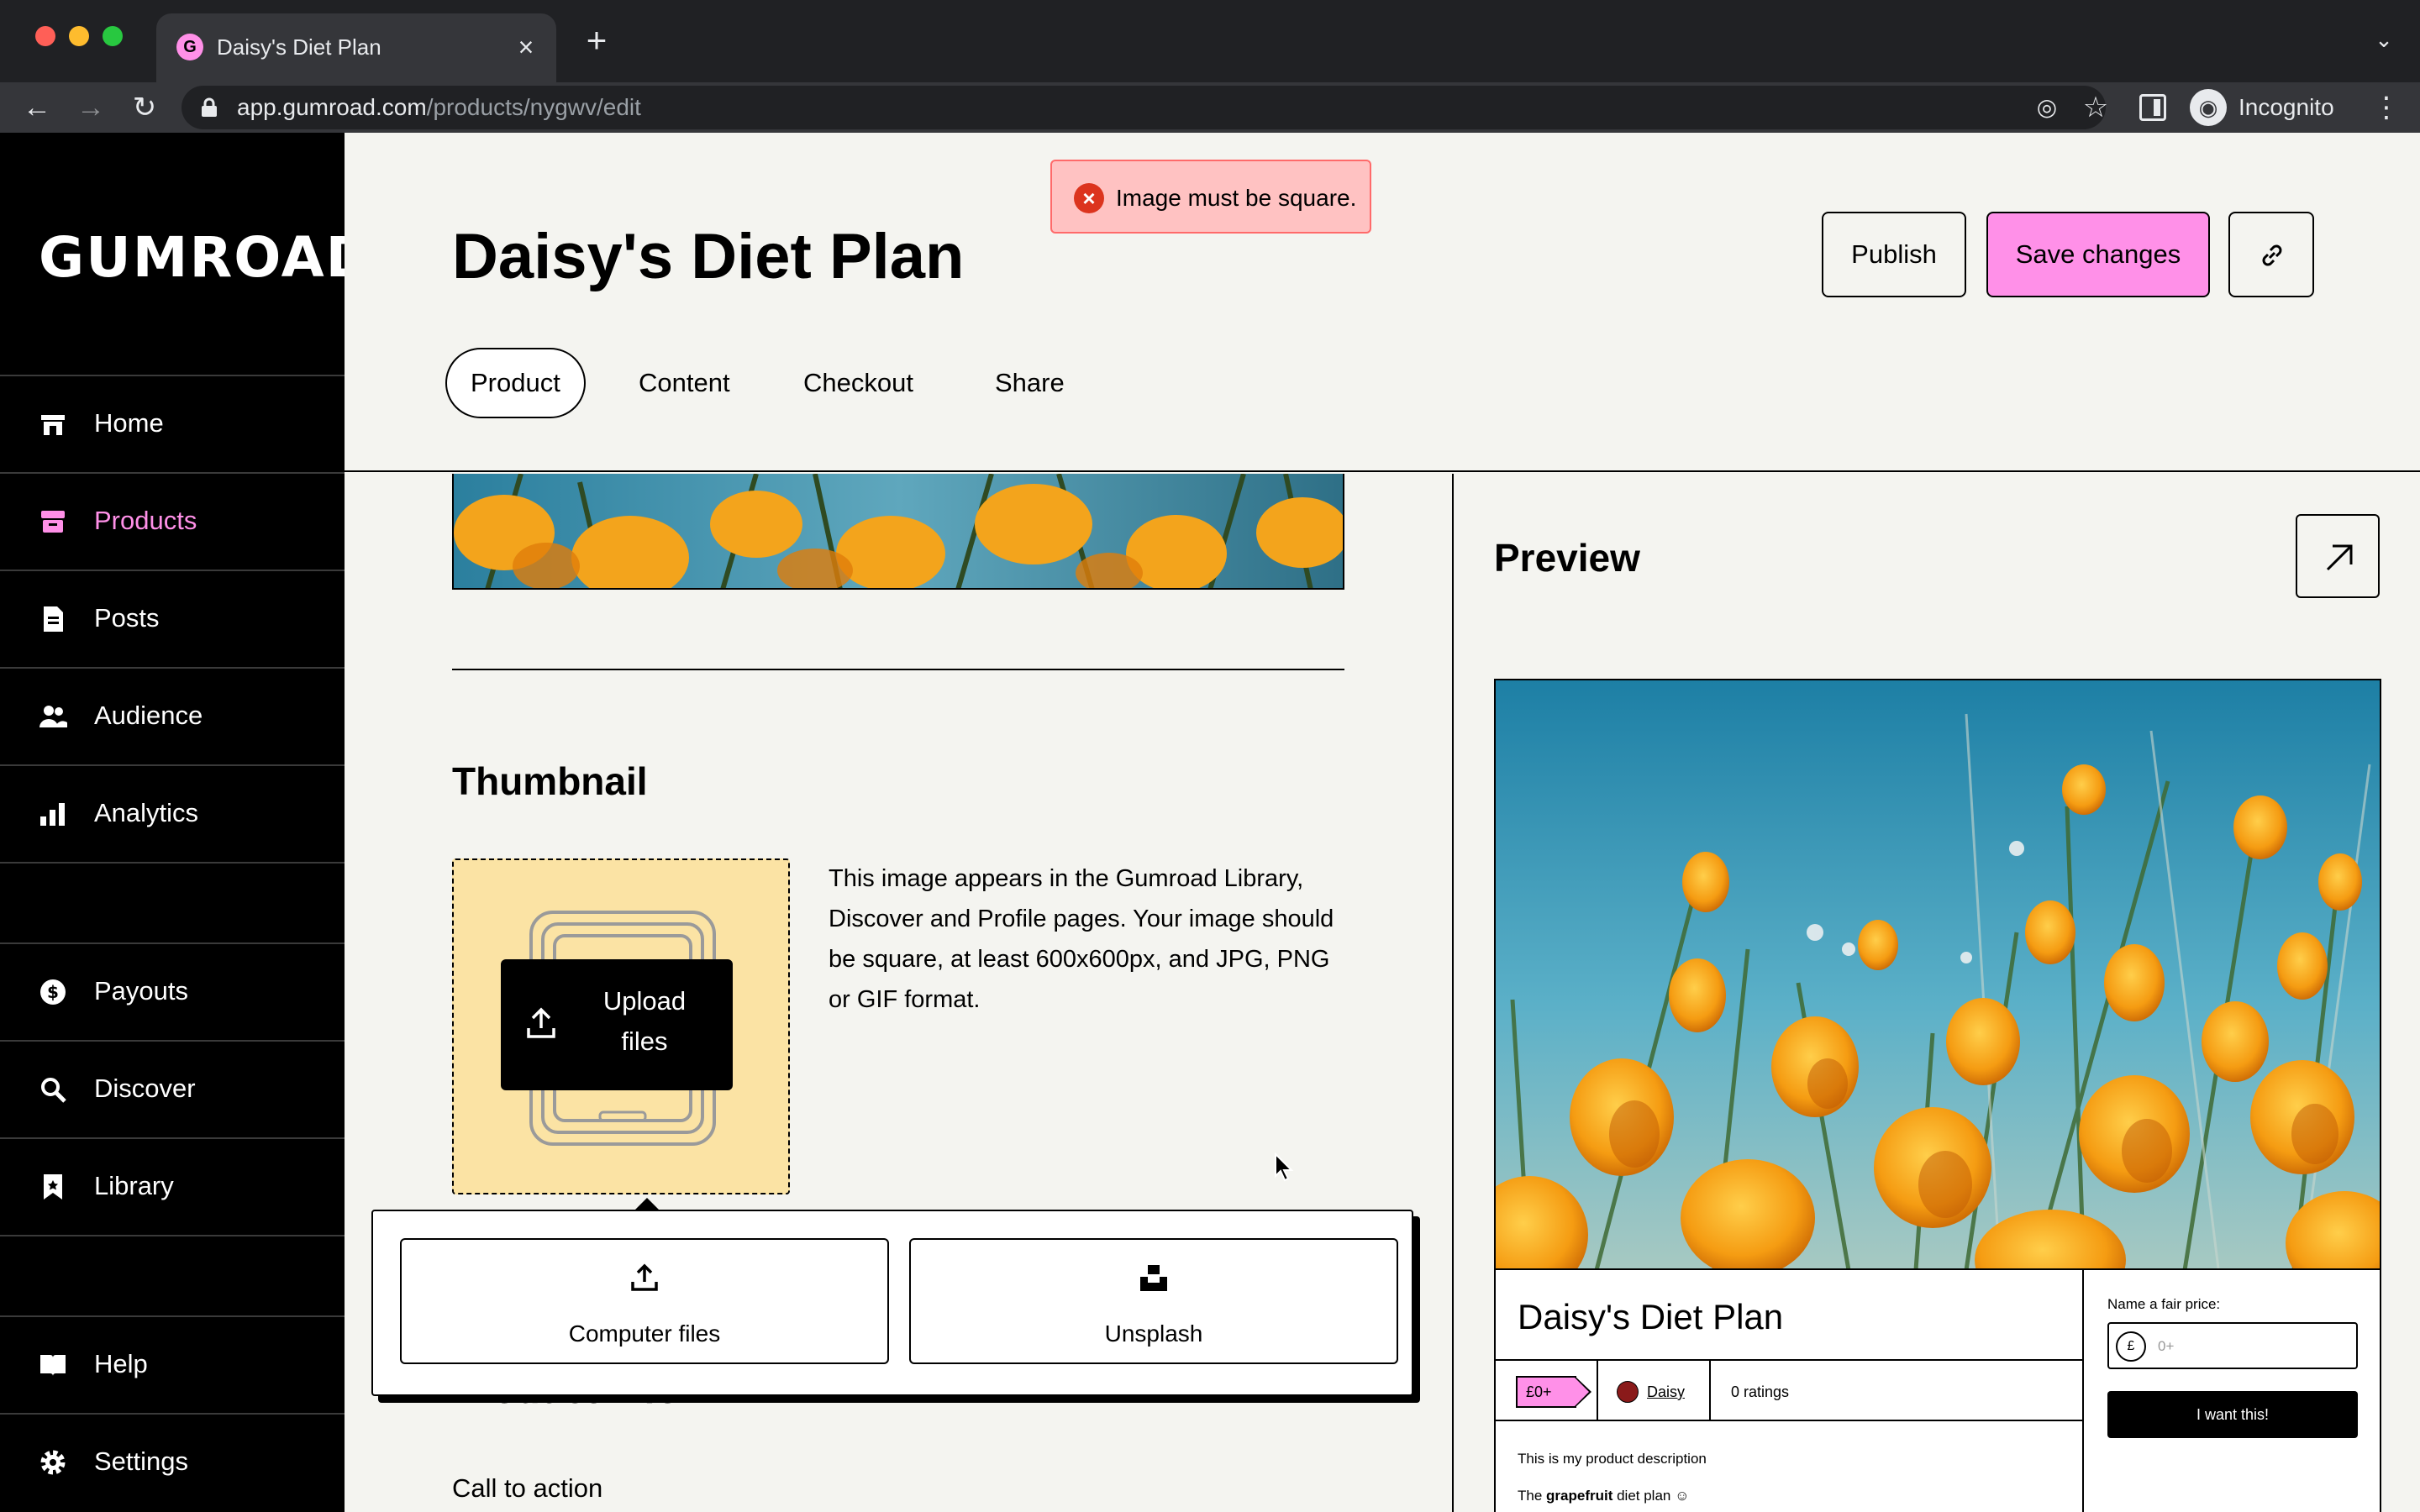  I want to click on book-icon, so click(53, 1365).